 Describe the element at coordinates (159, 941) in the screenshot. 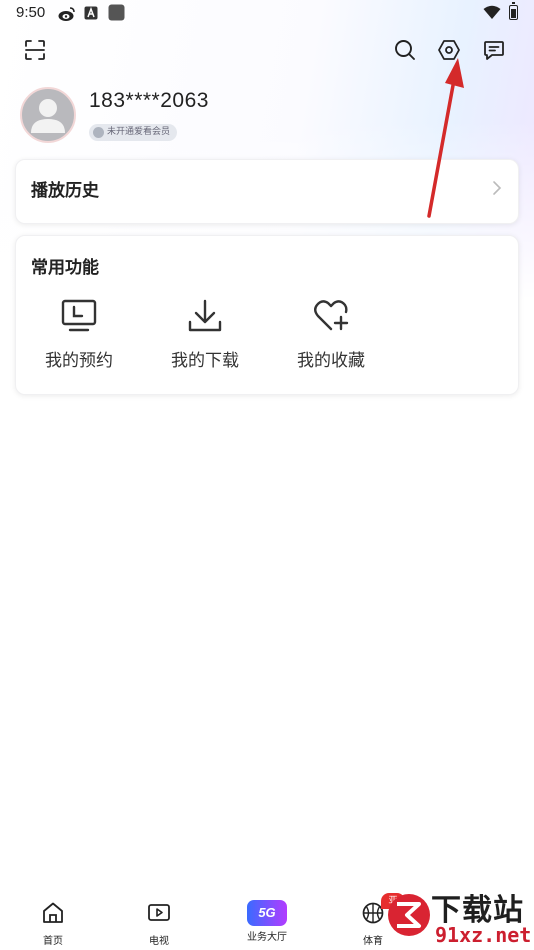

I see `nav-label-tv: 电视` at that location.